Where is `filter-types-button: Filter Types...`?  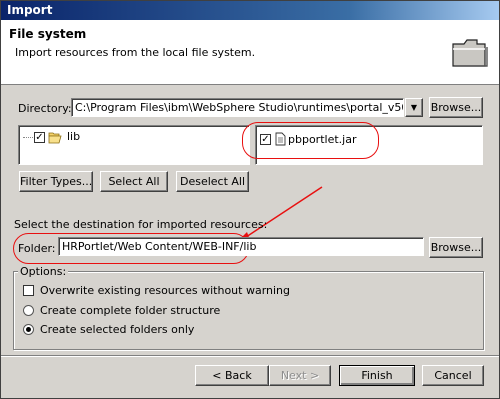
filter-types-button: Filter Types... is located at coordinates (56, 181).